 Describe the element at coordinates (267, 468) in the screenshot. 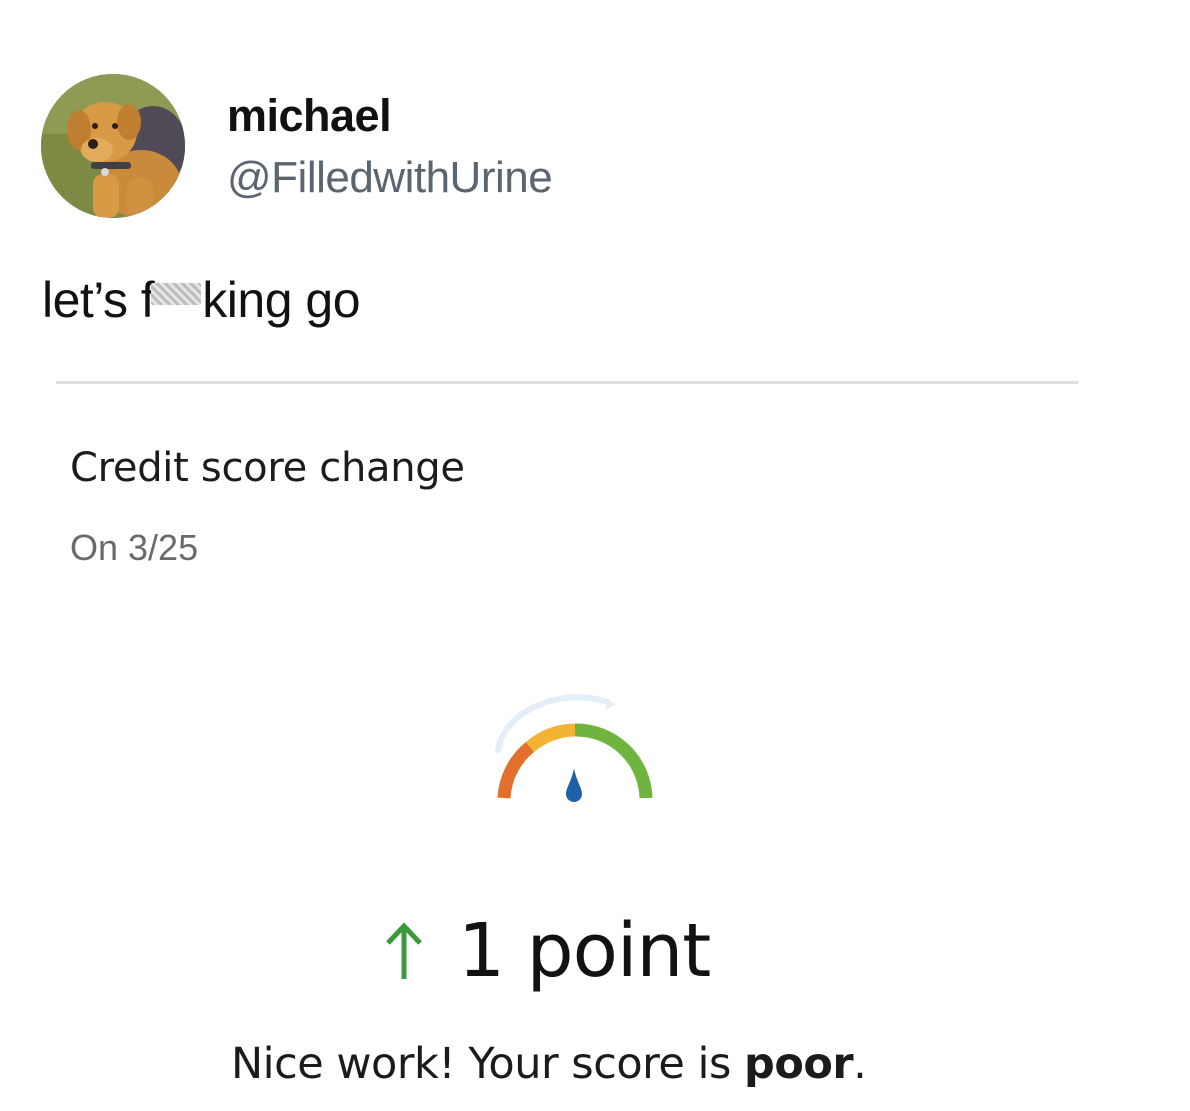

I see `card-title: Credit score change` at that location.